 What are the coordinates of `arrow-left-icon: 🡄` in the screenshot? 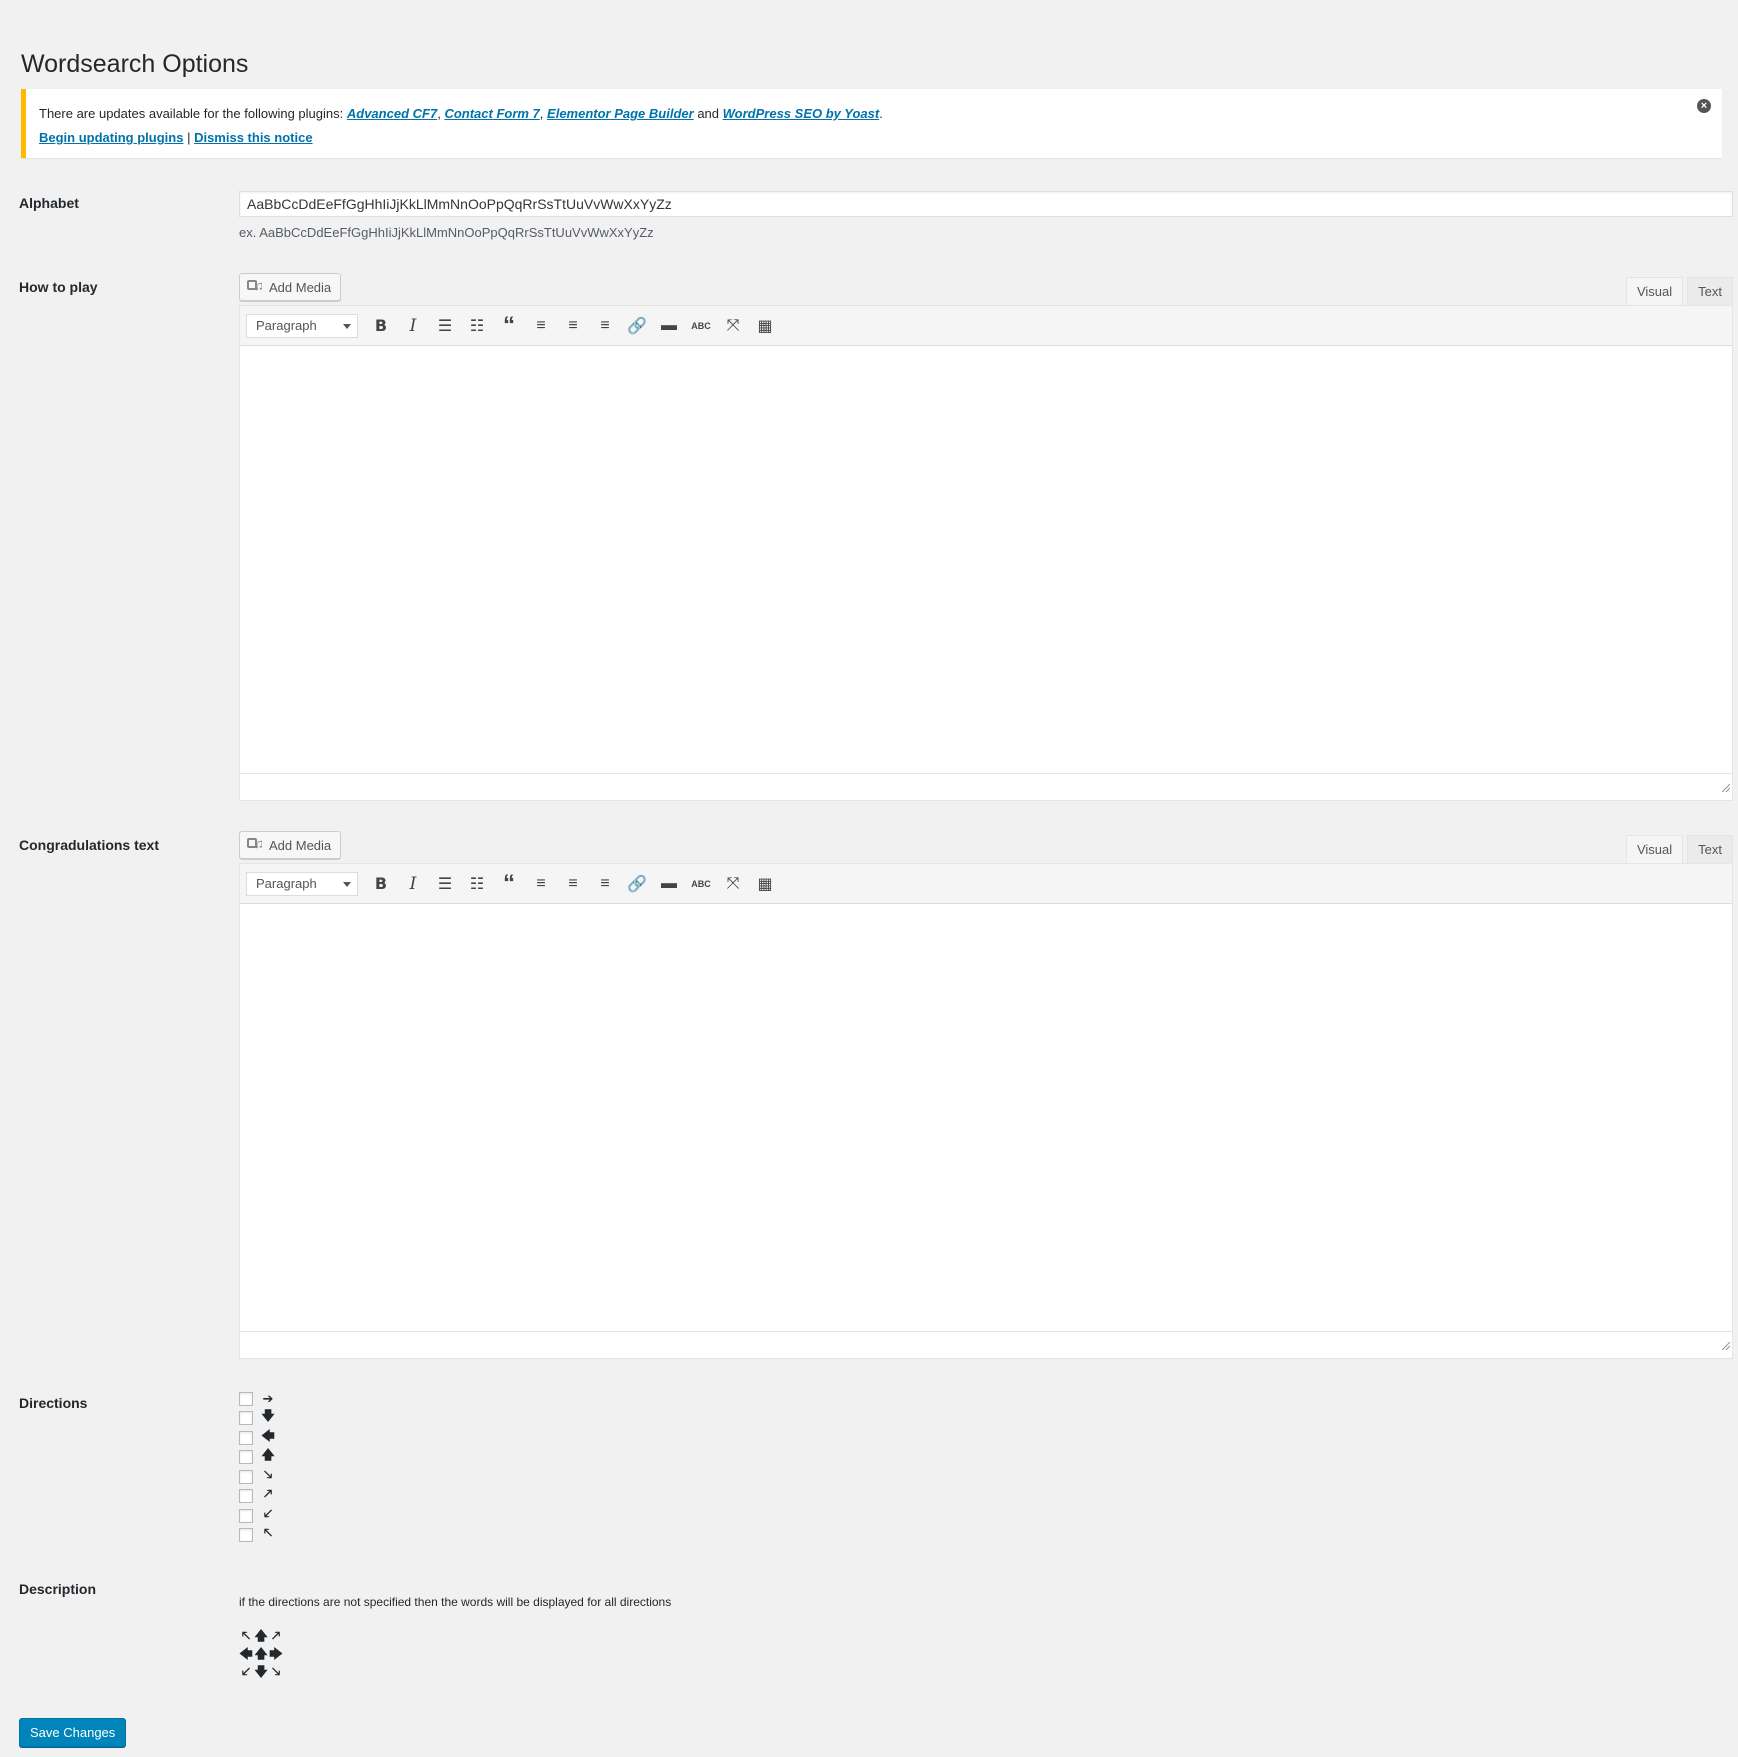 It's located at (246, 1654).